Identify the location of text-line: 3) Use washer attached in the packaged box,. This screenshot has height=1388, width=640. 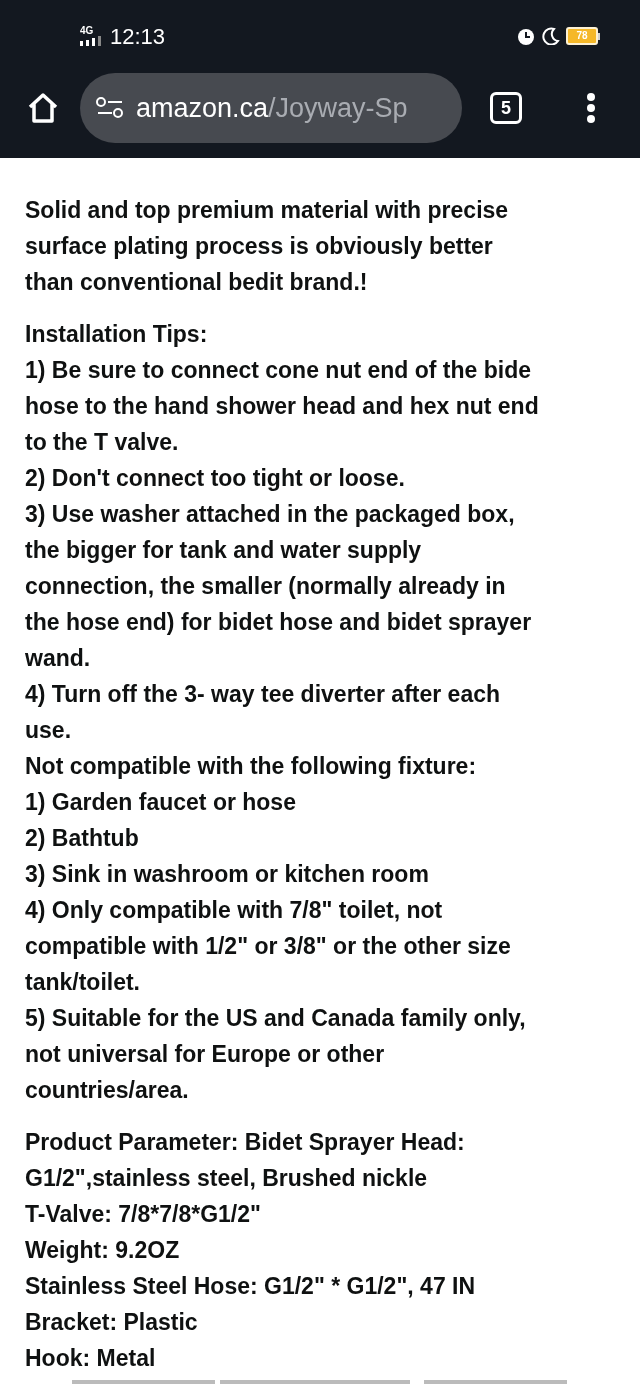
(270, 514).